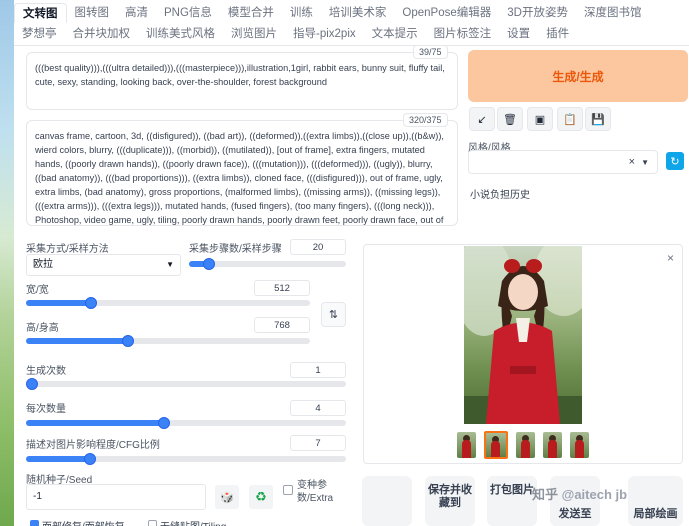 The width and height of the screenshot is (689, 526). What do you see at coordinates (170, 264) in the screenshot?
I see `chevron-down-icon: ▼` at bounding box center [170, 264].